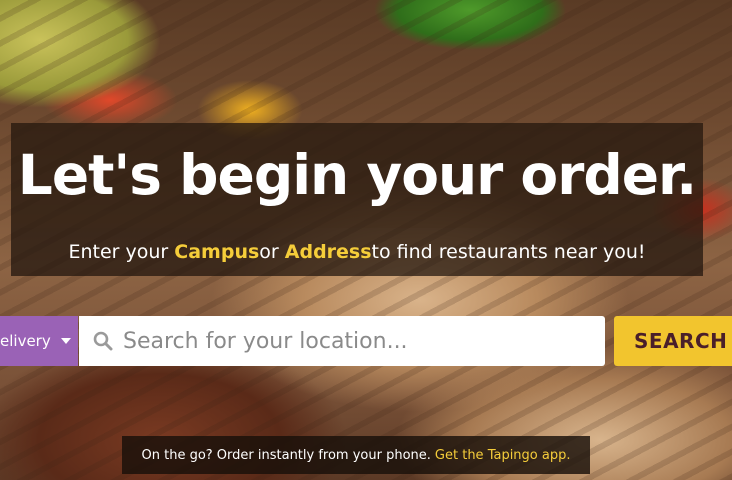 The height and width of the screenshot is (480, 732). Describe the element at coordinates (503, 455) in the screenshot. I see `get-app-link: Get the Tapingo app.` at that location.